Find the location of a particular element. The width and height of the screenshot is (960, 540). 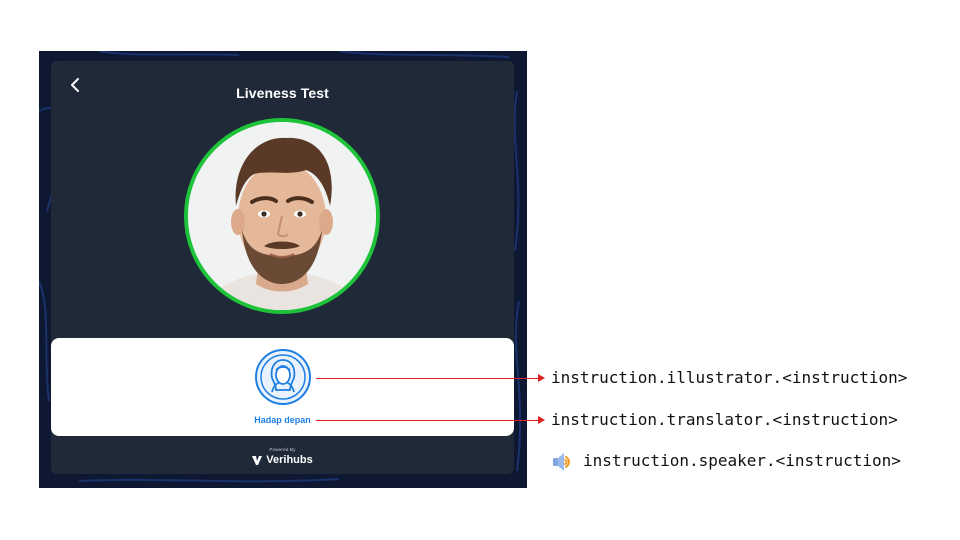

speaker-icon is located at coordinates (562, 462).